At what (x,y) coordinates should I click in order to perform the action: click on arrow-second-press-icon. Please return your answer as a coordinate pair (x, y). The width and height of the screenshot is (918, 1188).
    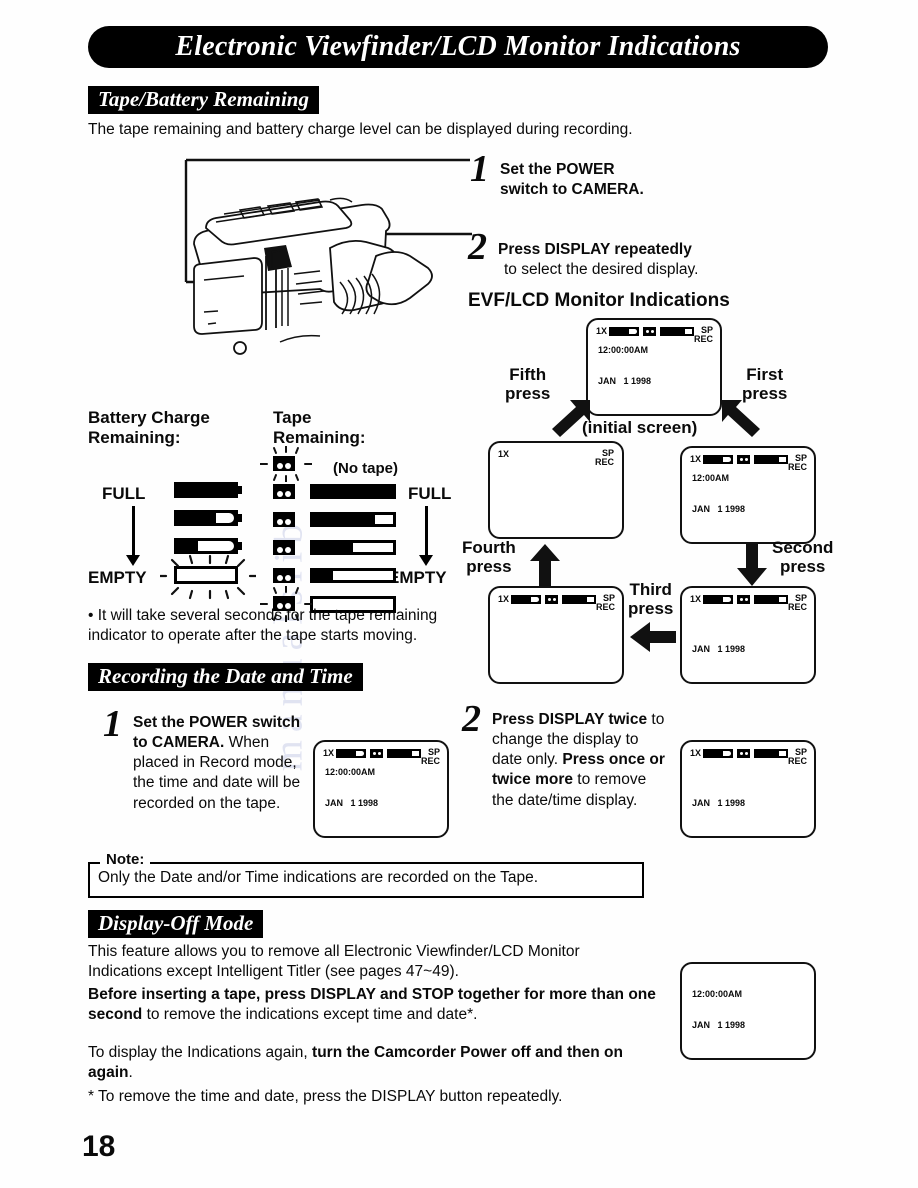
    Looking at the image, I should click on (752, 566).